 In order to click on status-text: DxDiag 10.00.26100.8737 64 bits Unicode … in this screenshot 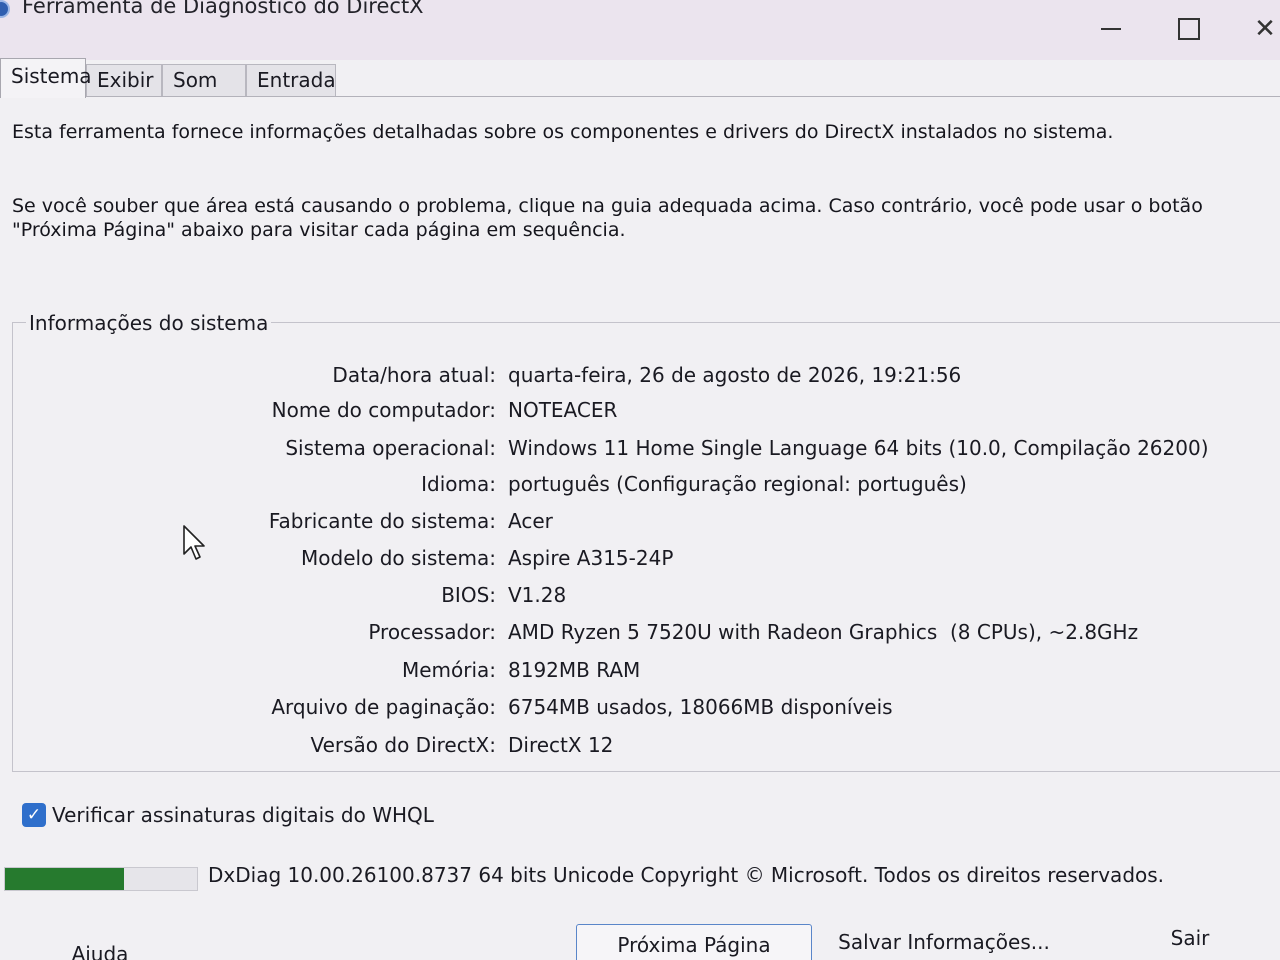, I will do `click(686, 875)`.